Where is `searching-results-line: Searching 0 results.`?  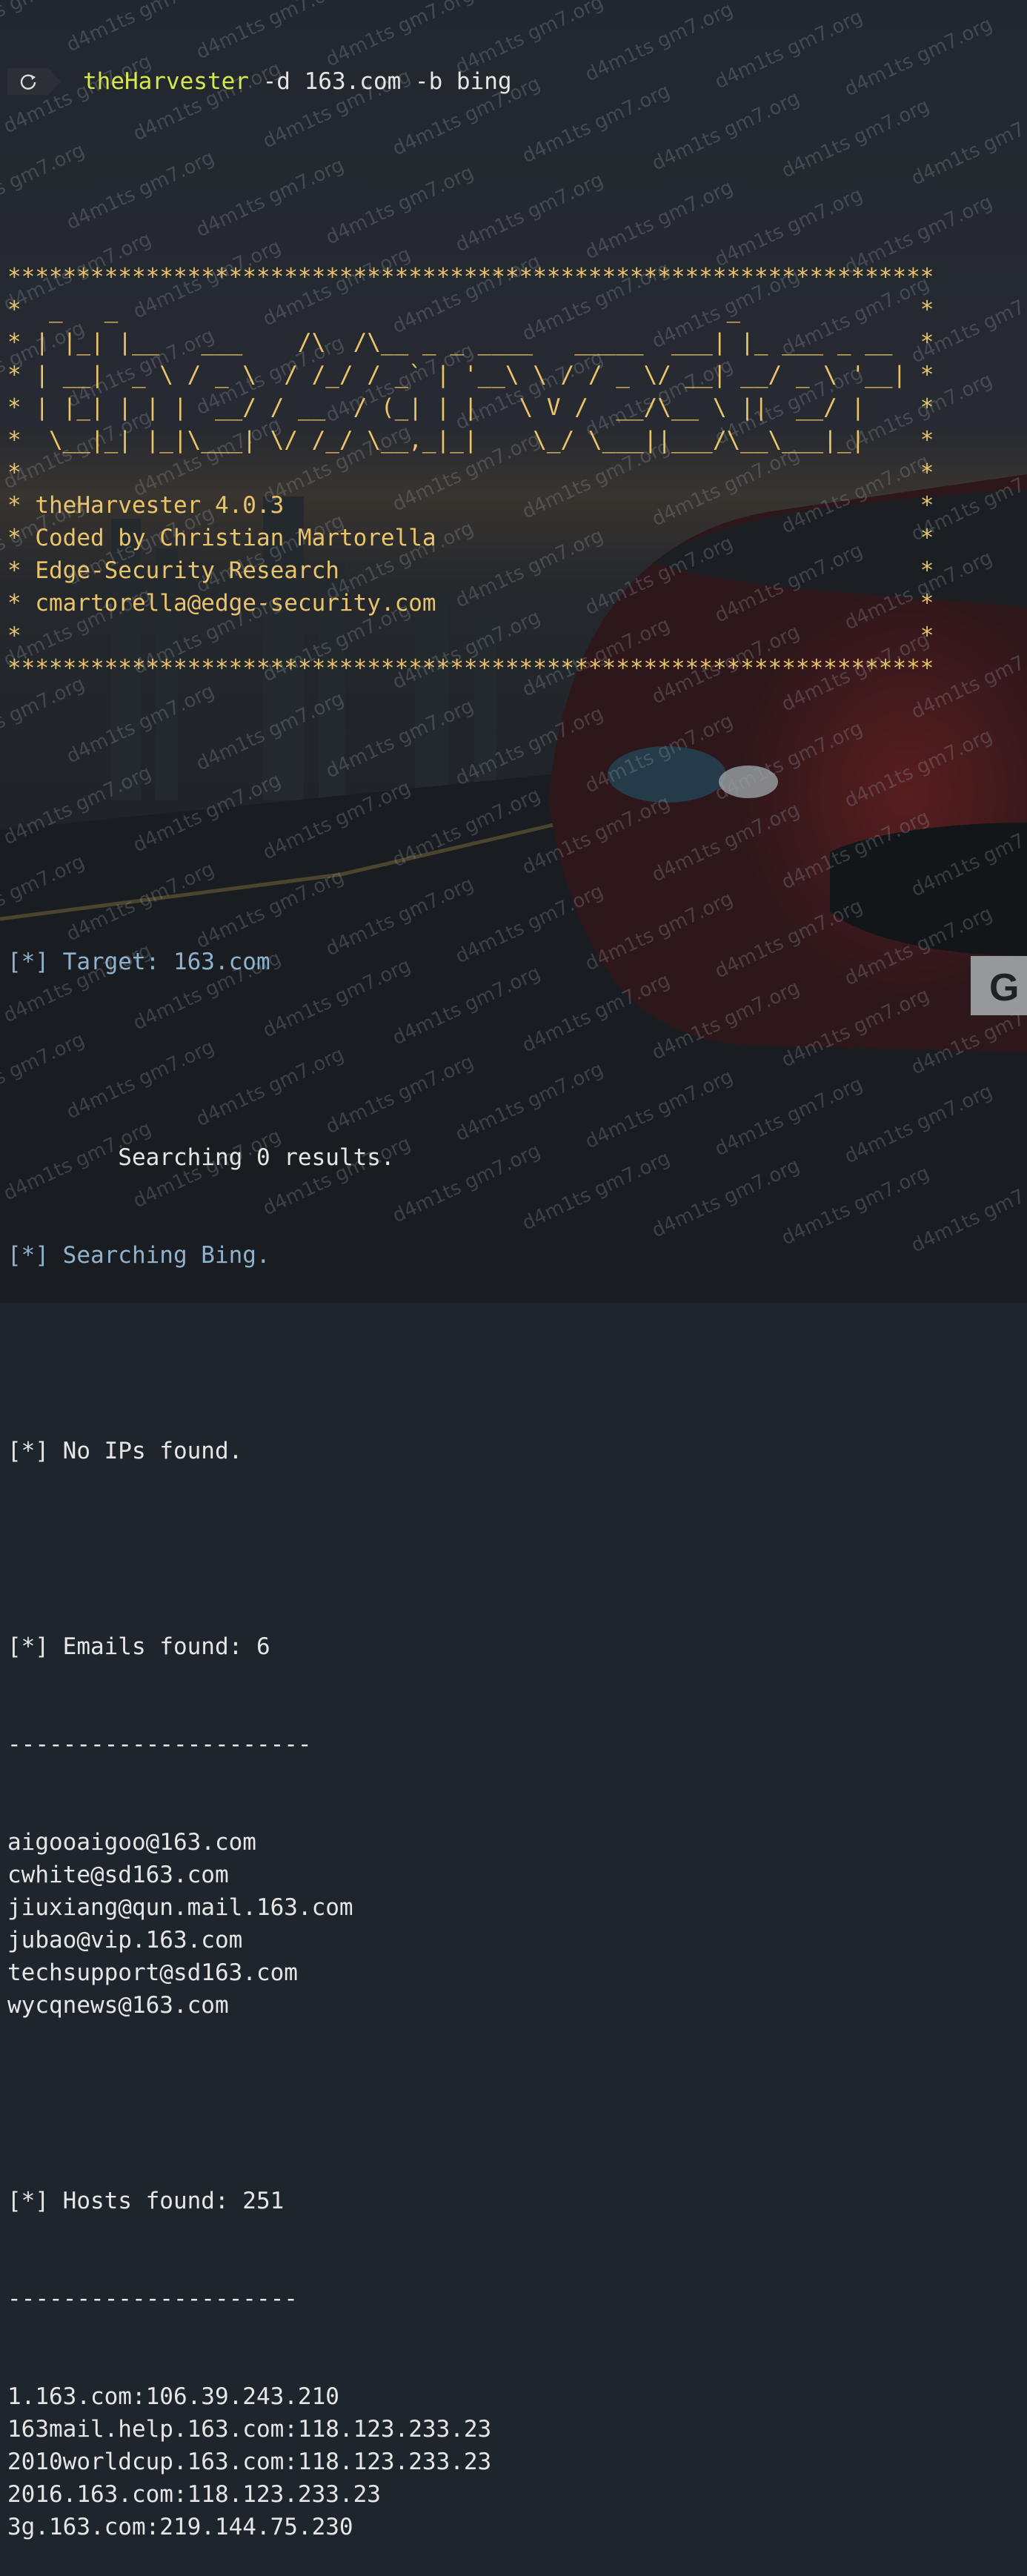
searching-results-line: Searching 0 results. is located at coordinates (201, 1157).